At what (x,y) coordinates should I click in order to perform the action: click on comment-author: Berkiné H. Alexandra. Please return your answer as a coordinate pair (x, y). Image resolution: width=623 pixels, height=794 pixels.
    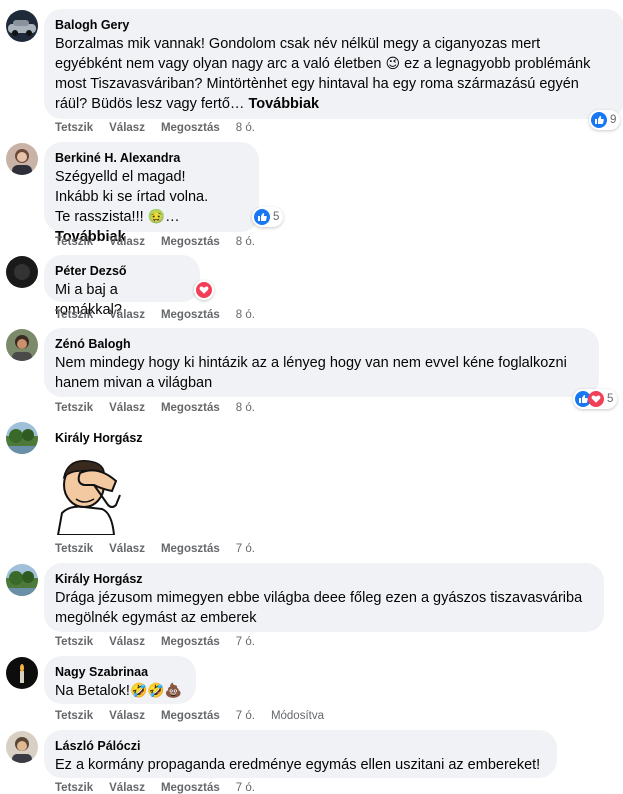
    Looking at the image, I should click on (151, 158).